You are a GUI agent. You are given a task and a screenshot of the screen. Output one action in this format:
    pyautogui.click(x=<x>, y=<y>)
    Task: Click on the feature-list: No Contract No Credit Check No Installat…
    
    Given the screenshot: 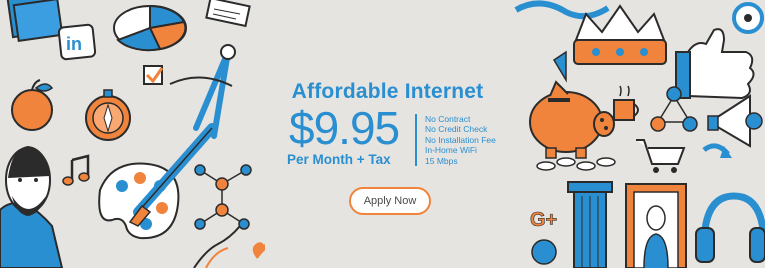 What is the action you would take?
    pyautogui.click(x=460, y=140)
    